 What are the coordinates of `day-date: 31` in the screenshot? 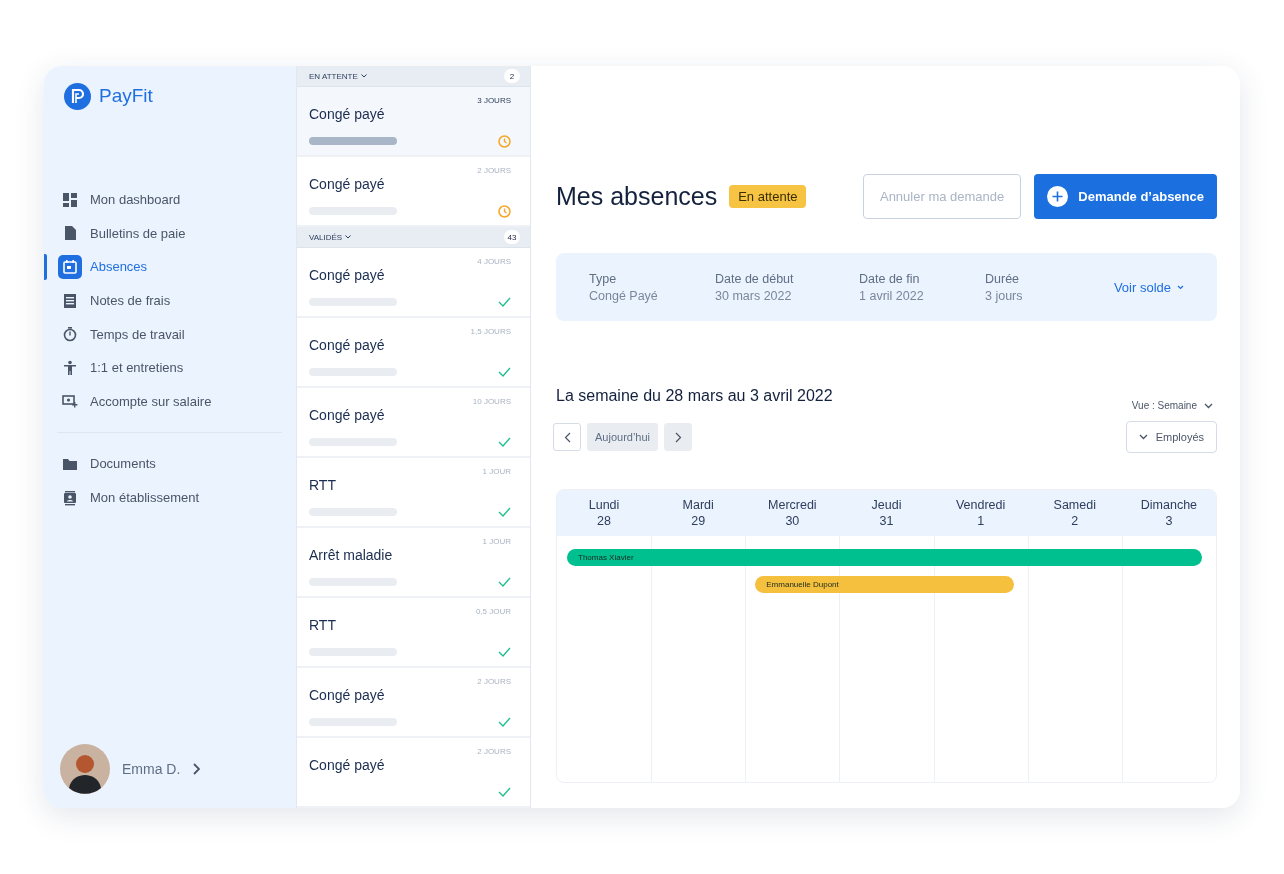 It's located at (886, 521).